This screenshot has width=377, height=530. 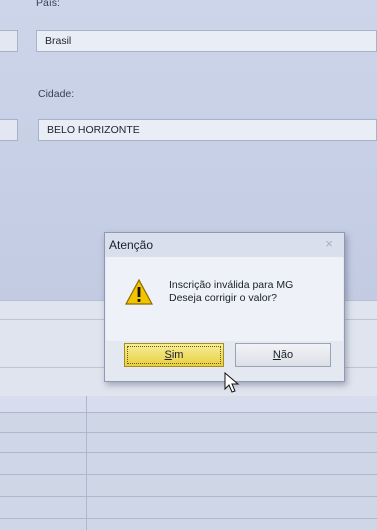 I want to click on no-button-accelerator: N, so click(x=276, y=355).